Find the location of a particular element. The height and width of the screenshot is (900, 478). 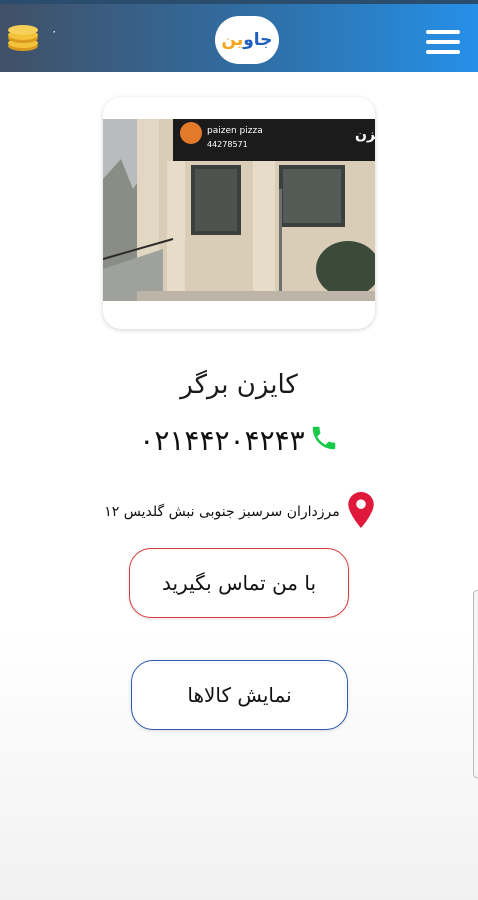

photo-sign-fa: کایزن is located at coordinates (365, 135).